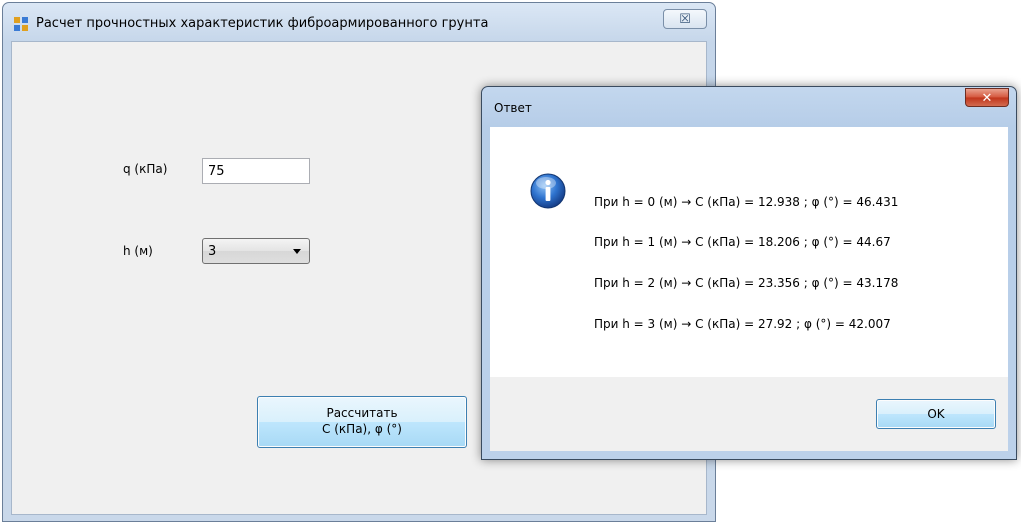 The height and width of the screenshot is (526, 1021). I want to click on chevron-down-icon, so click(297, 251).